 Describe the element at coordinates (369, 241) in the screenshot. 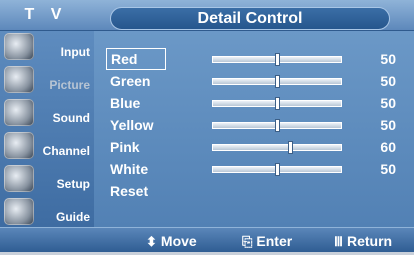

I see `return-label: Return` at that location.